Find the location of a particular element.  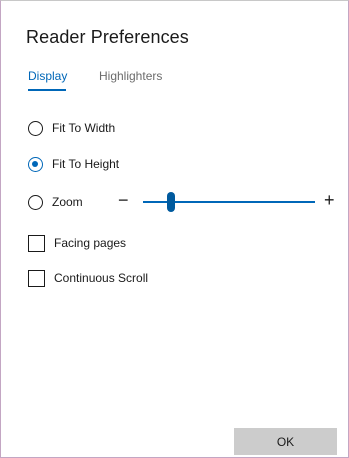

fit-to-height-option: Fit To Height is located at coordinates (73, 164).